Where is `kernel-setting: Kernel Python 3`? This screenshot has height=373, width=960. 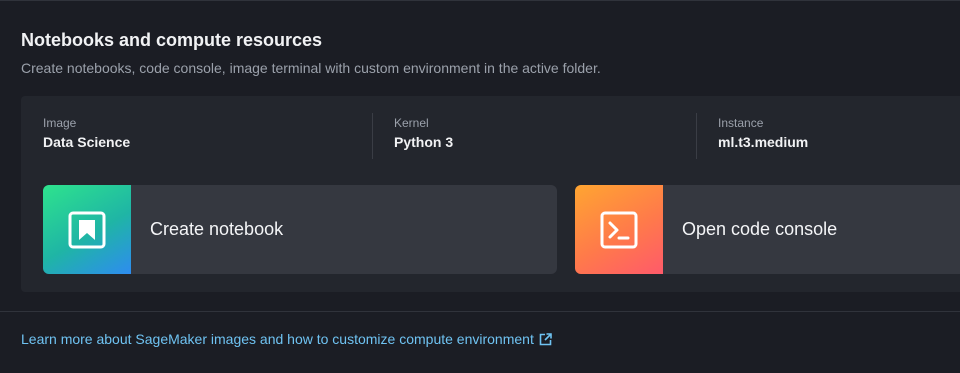
kernel-setting: Kernel Python 3 is located at coordinates (423, 136).